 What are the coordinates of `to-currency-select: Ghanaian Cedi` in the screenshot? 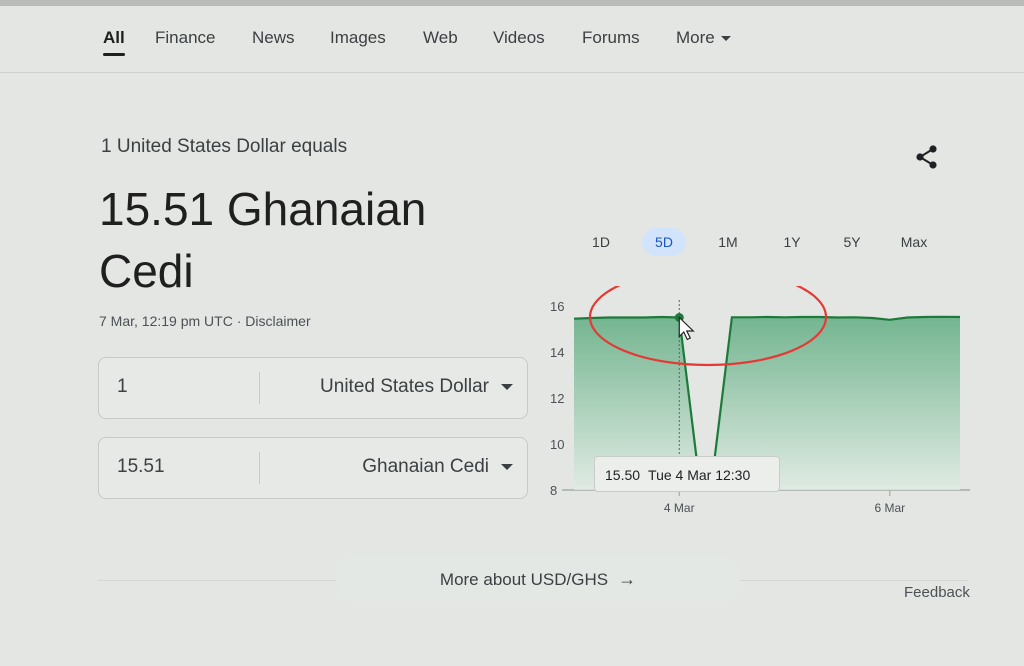 It's located at (437, 467).